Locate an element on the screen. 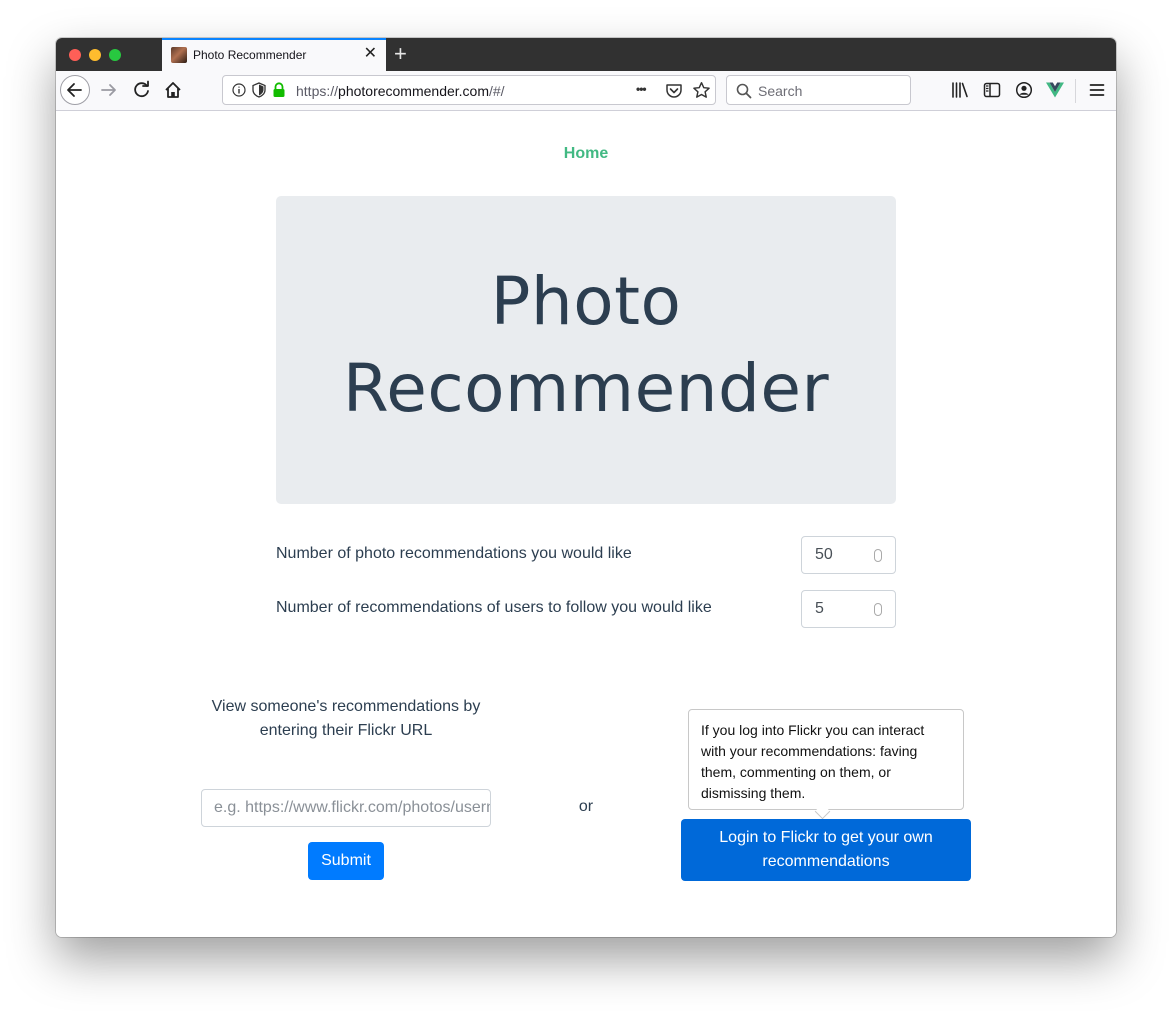 This screenshot has height=1011, width=1172. hamburger-menu-icon is located at coordinates (1097, 90).